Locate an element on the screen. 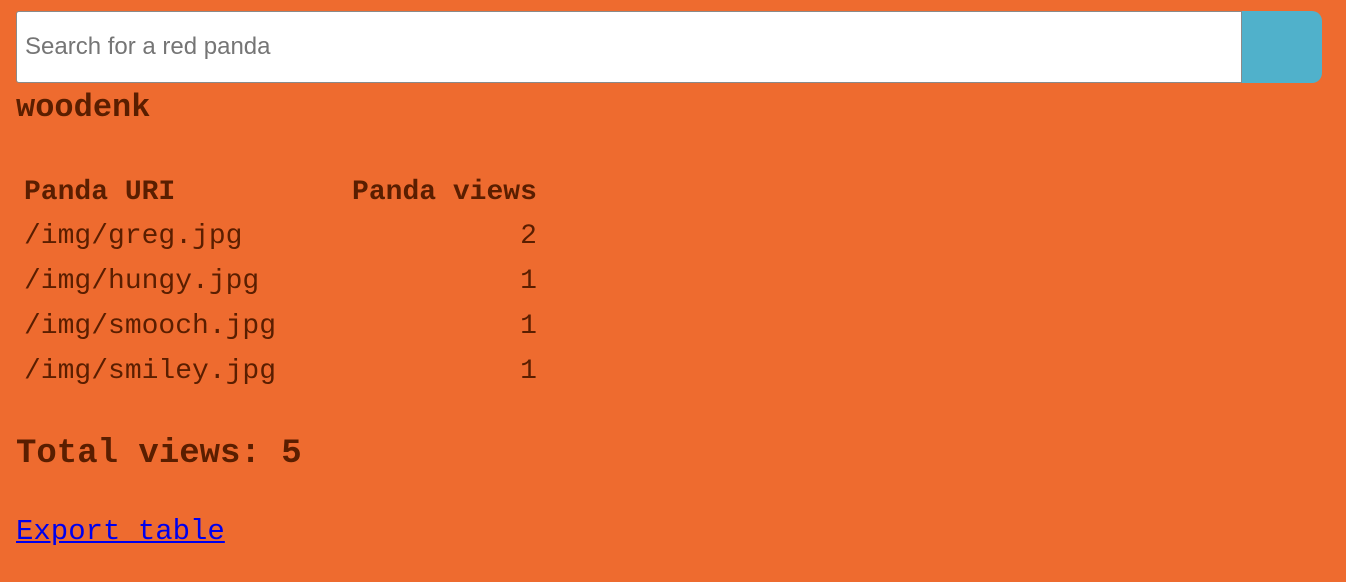 The width and height of the screenshot is (1346, 582). panda-uri-cell: /img/greg.jpg is located at coordinates (133, 236).